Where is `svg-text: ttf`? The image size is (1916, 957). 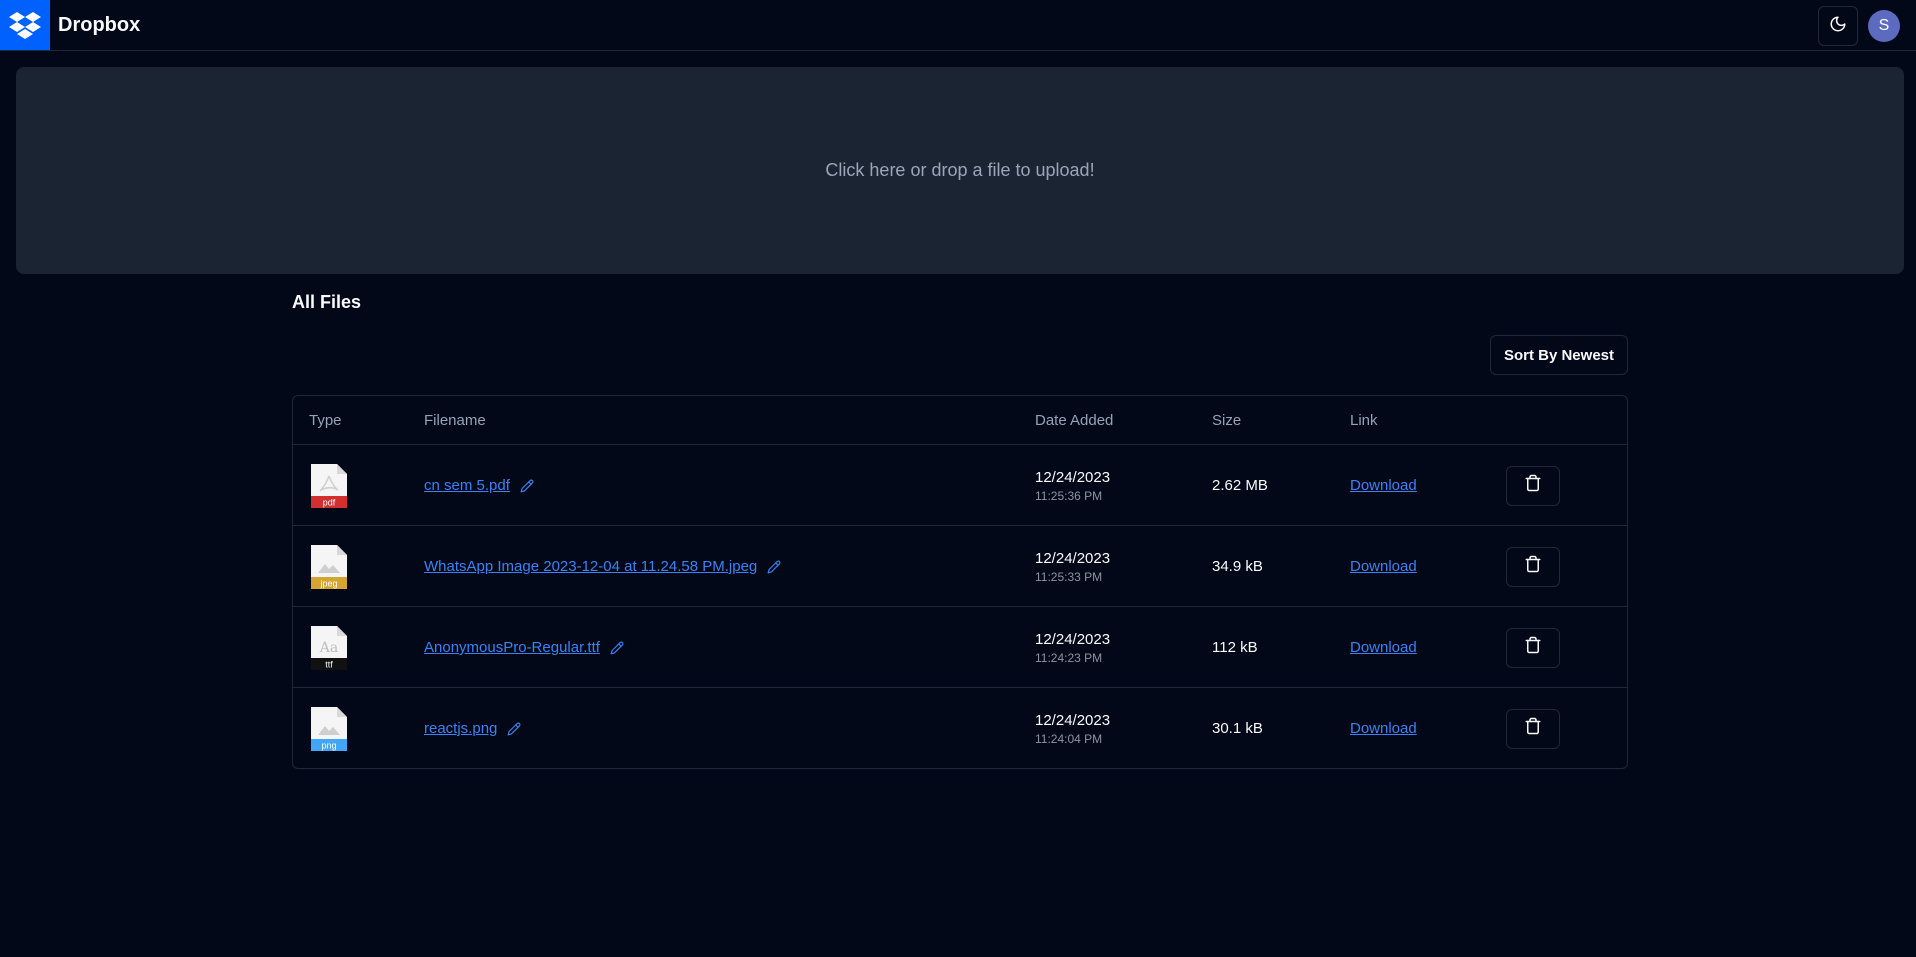 svg-text: ttf is located at coordinates (329, 664).